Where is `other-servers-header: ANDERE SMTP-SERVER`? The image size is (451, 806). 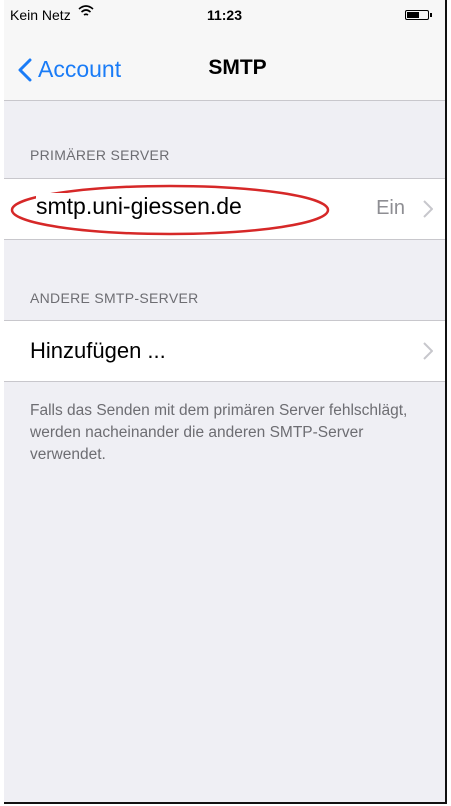
other-servers-header: ANDERE SMTP-SERVER is located at coordinates (114, 298).